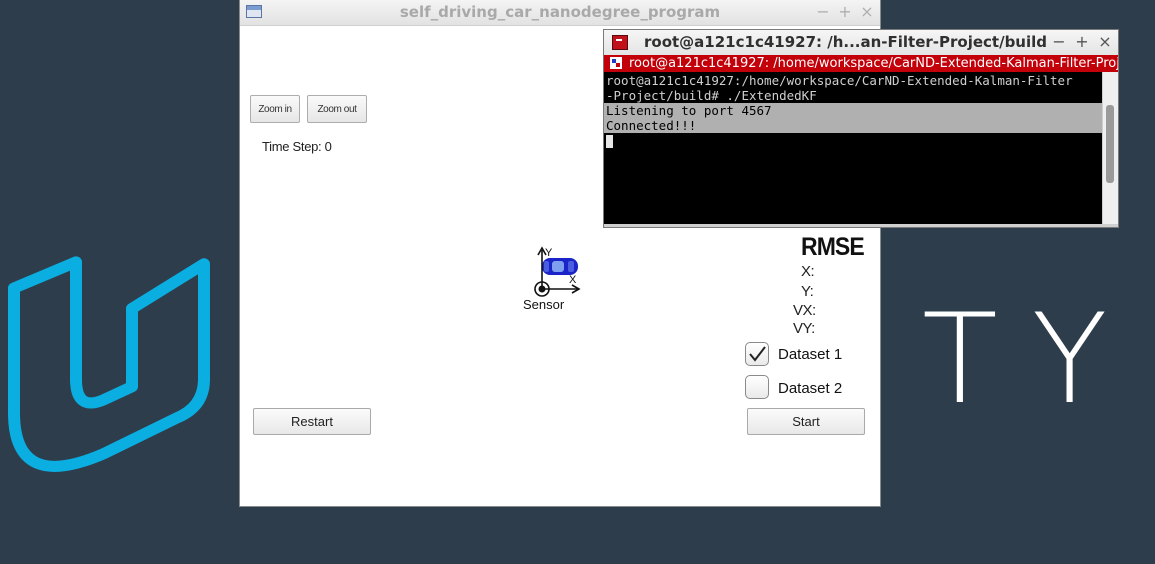 The image size is (1155, 564). What do you see at coordinates (861, 225) in the screenshot?
I see `terminal-bottom-edge` at bounding box center [861, 225].